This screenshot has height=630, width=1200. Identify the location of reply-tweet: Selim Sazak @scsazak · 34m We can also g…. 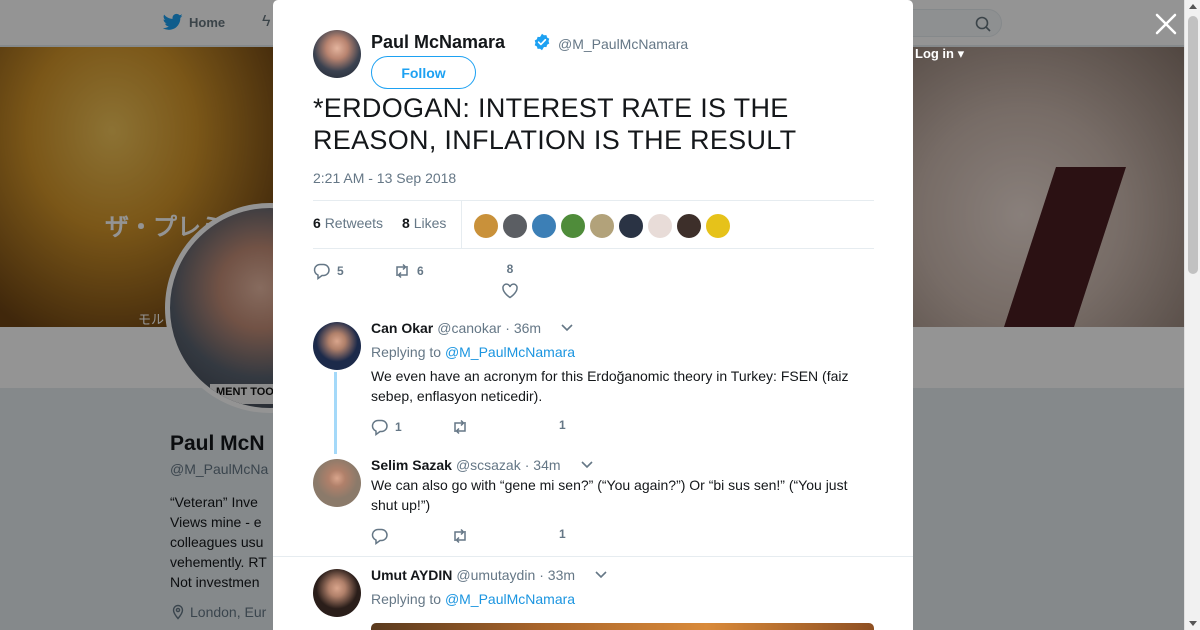
(593, 505).